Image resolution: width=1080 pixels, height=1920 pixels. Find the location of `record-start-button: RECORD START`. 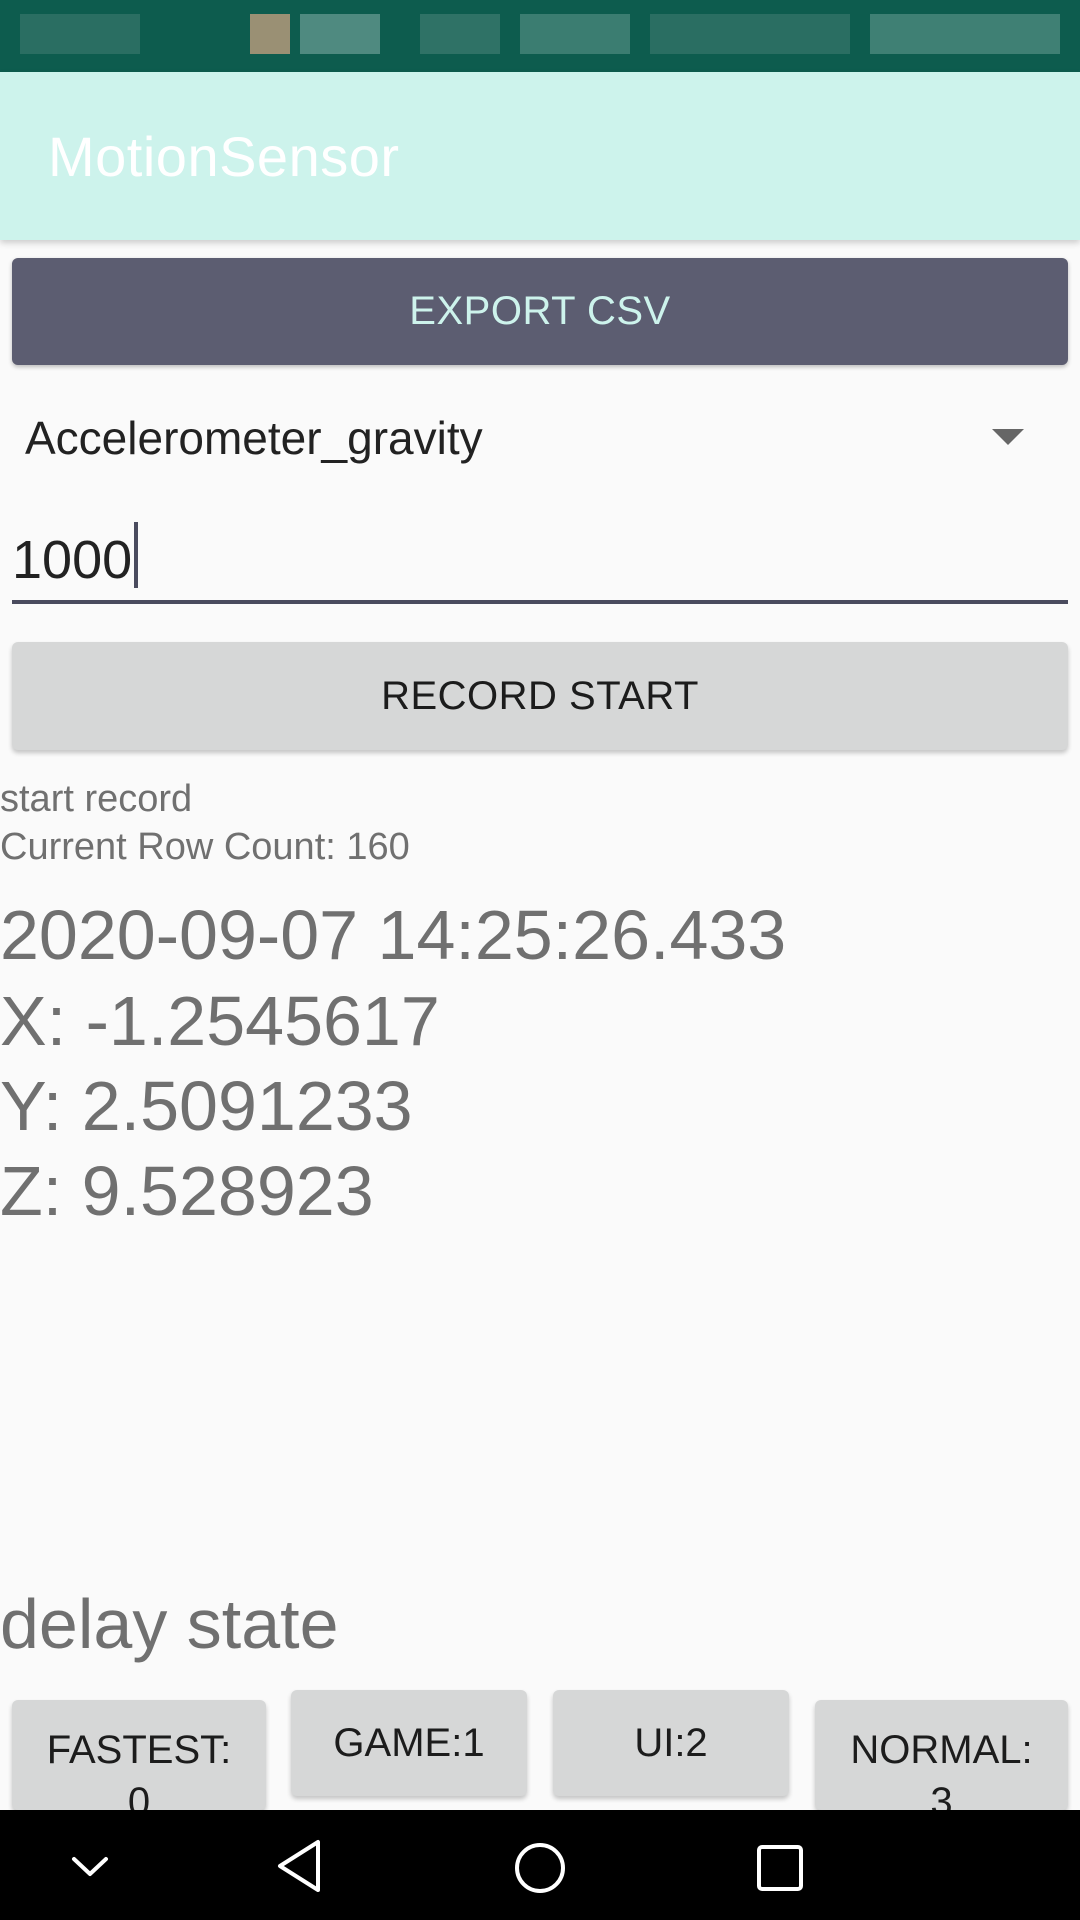

record-start-button: RECORD START is located at coordinates (540, 696).